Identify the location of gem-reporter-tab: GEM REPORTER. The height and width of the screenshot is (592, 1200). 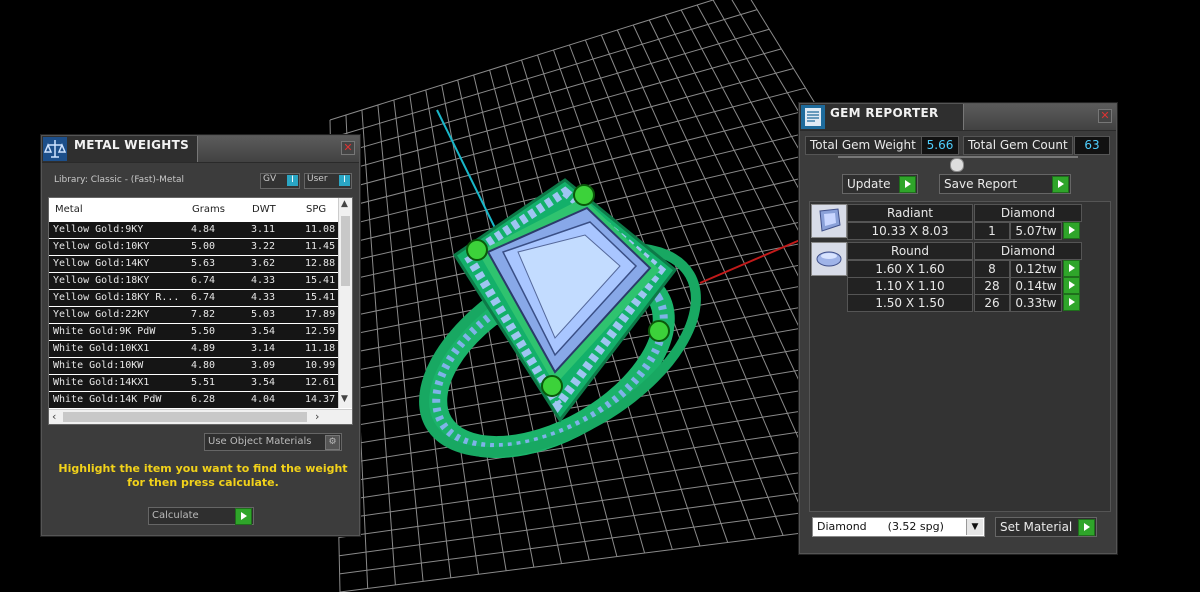
(882, 117).